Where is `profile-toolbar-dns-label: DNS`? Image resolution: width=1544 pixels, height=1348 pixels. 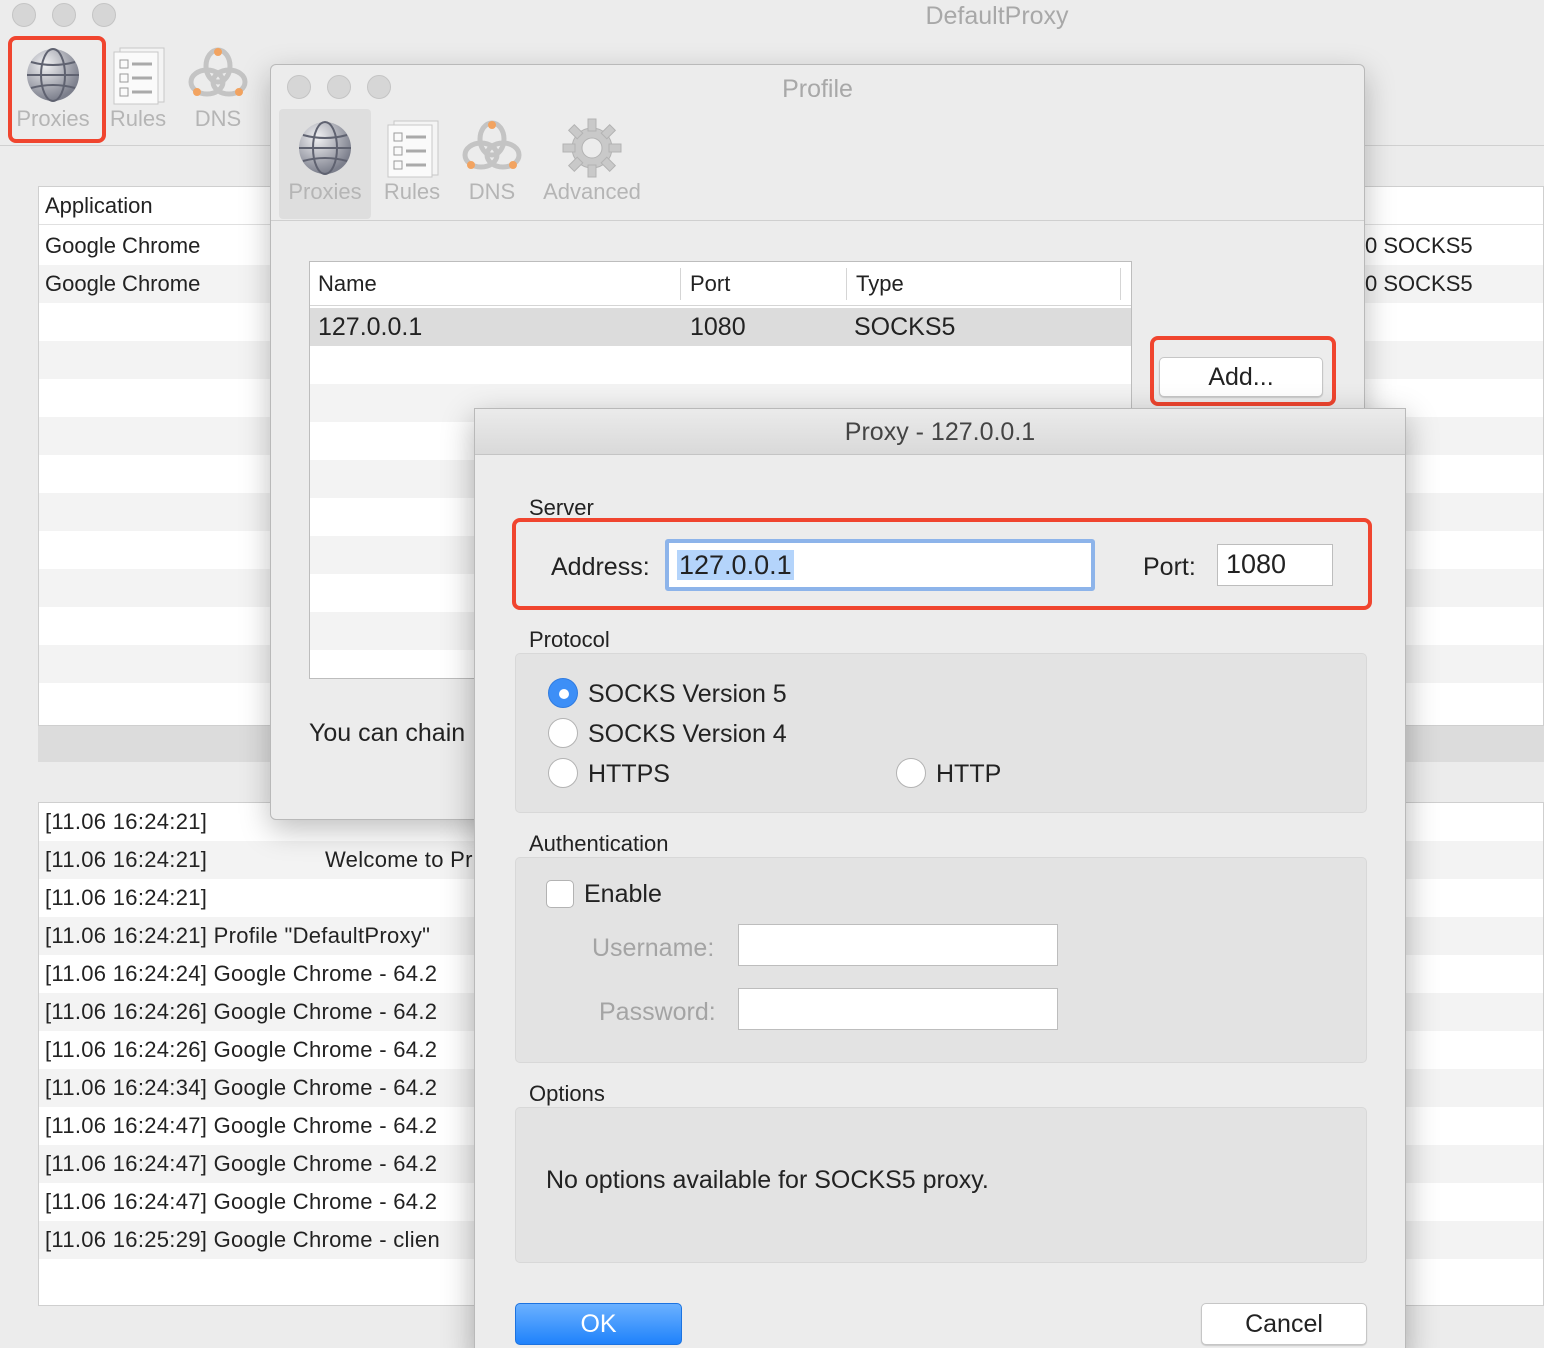
profile-toolbar-dns-label: DNS is located at coordinates (492, 191).